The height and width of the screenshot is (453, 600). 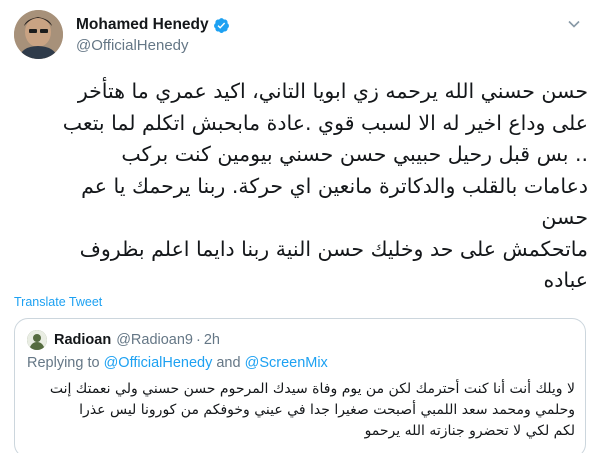 What do you see at coordinates (300, 34) in the screenshot?
I see `tweet-header: Mohamed Henedy @OfficialHenedy` at bounding box center [300, 34].